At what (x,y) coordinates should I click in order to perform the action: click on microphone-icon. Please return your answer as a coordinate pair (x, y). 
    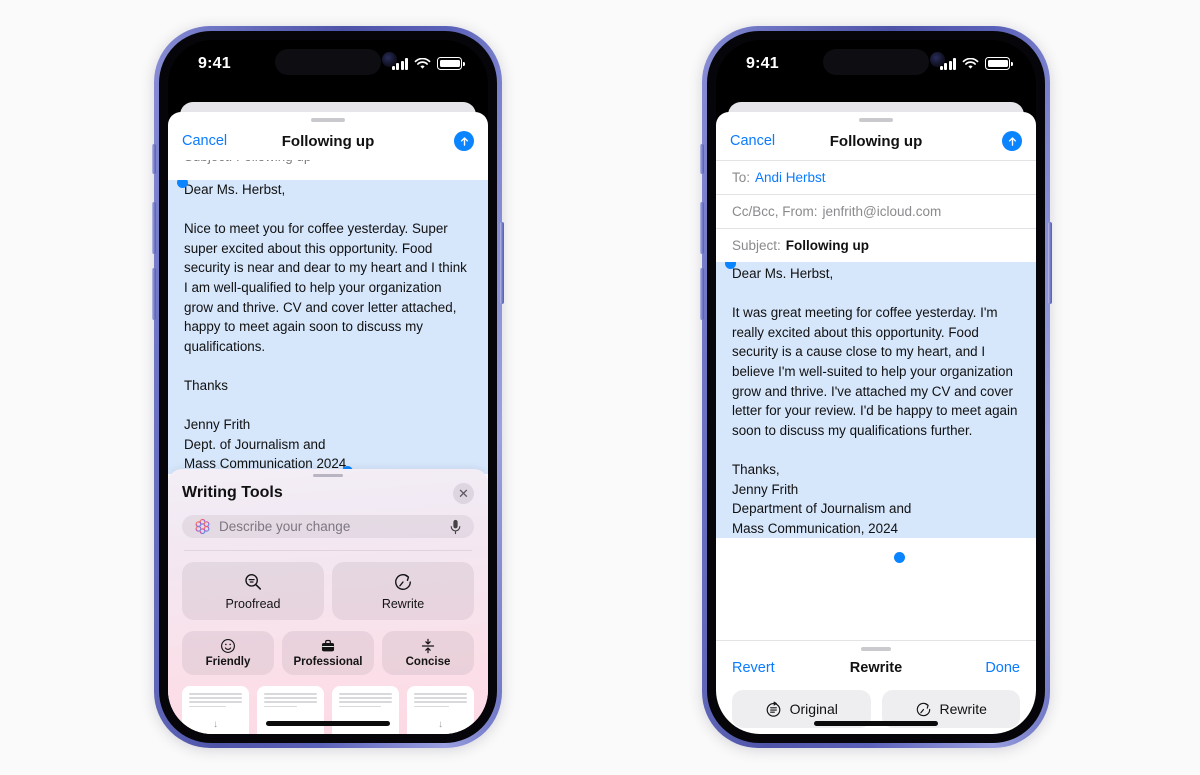
    Looking at the image, I should click on (455, 527).